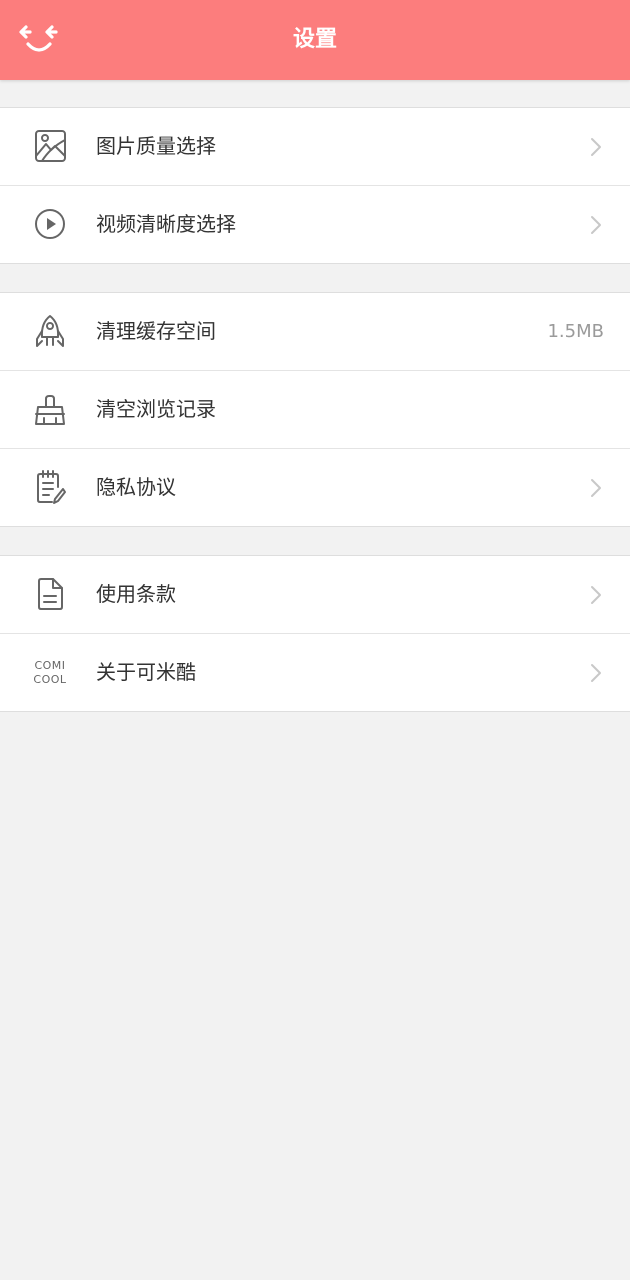  What do you see at coordinates (50, 146) in the screenshot?
I see `image-icon` at bounding box center [50, 146].